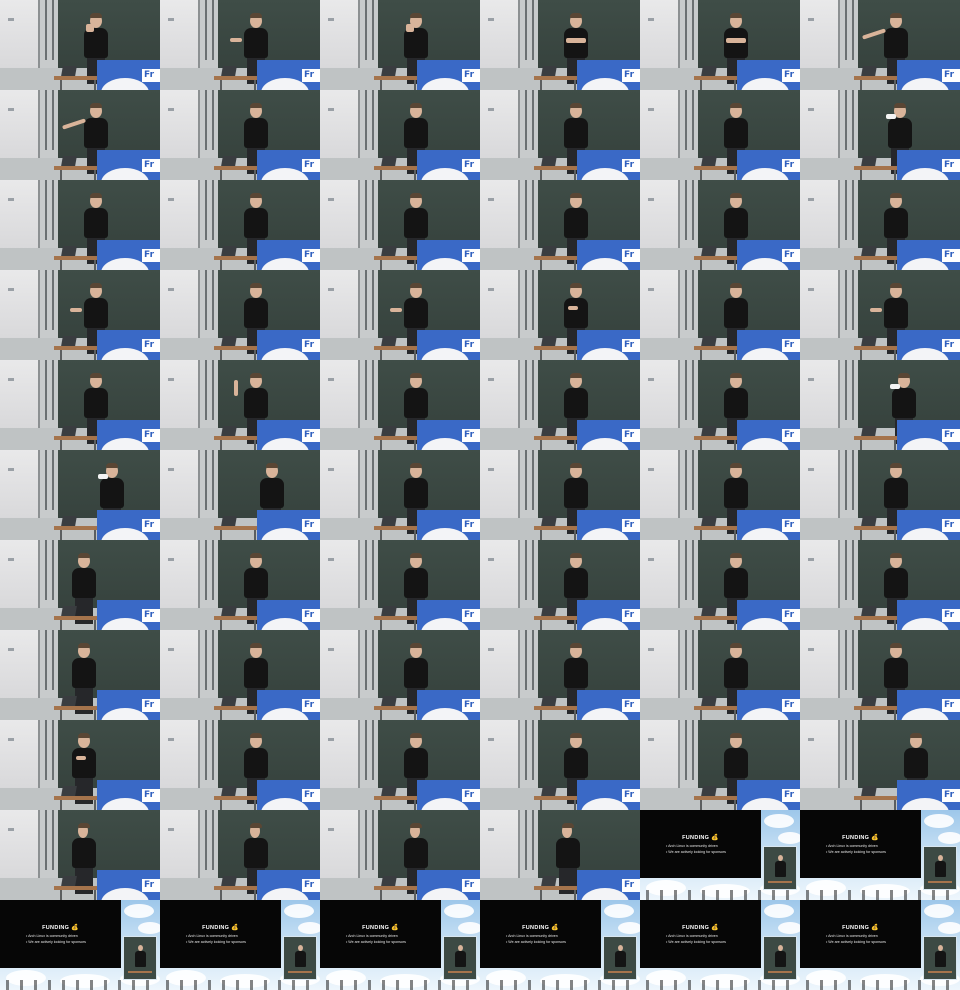 The image size is (960, 990). What do you see at coordinates (537, 928) in the screenshot?
I see `slide-title-text: FUNDING` at bounding box center [537, 928].